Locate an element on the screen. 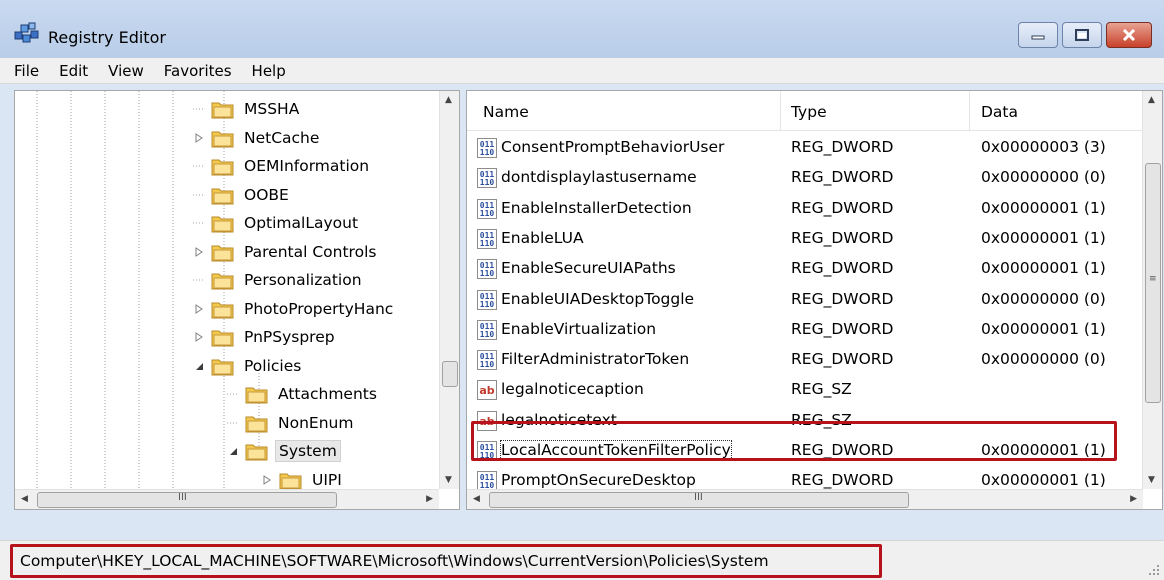  tree-item: MSSHA is located at coordinates (247, 109).